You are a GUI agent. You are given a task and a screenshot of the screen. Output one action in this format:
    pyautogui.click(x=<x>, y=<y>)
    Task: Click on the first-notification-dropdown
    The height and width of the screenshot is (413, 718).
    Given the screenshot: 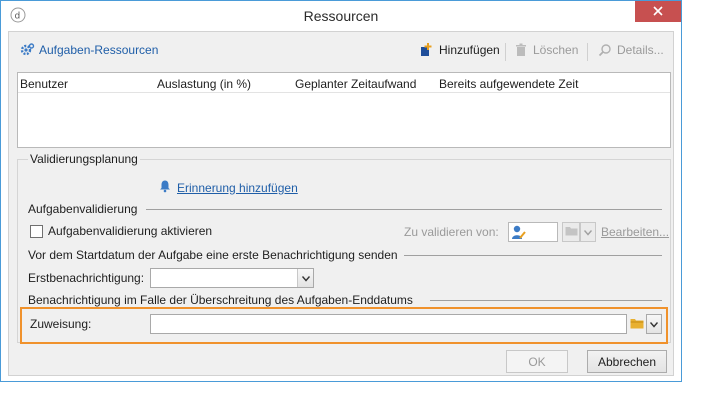 What is the action you would take?
    pyautogui.click(x=305, y=278)
    